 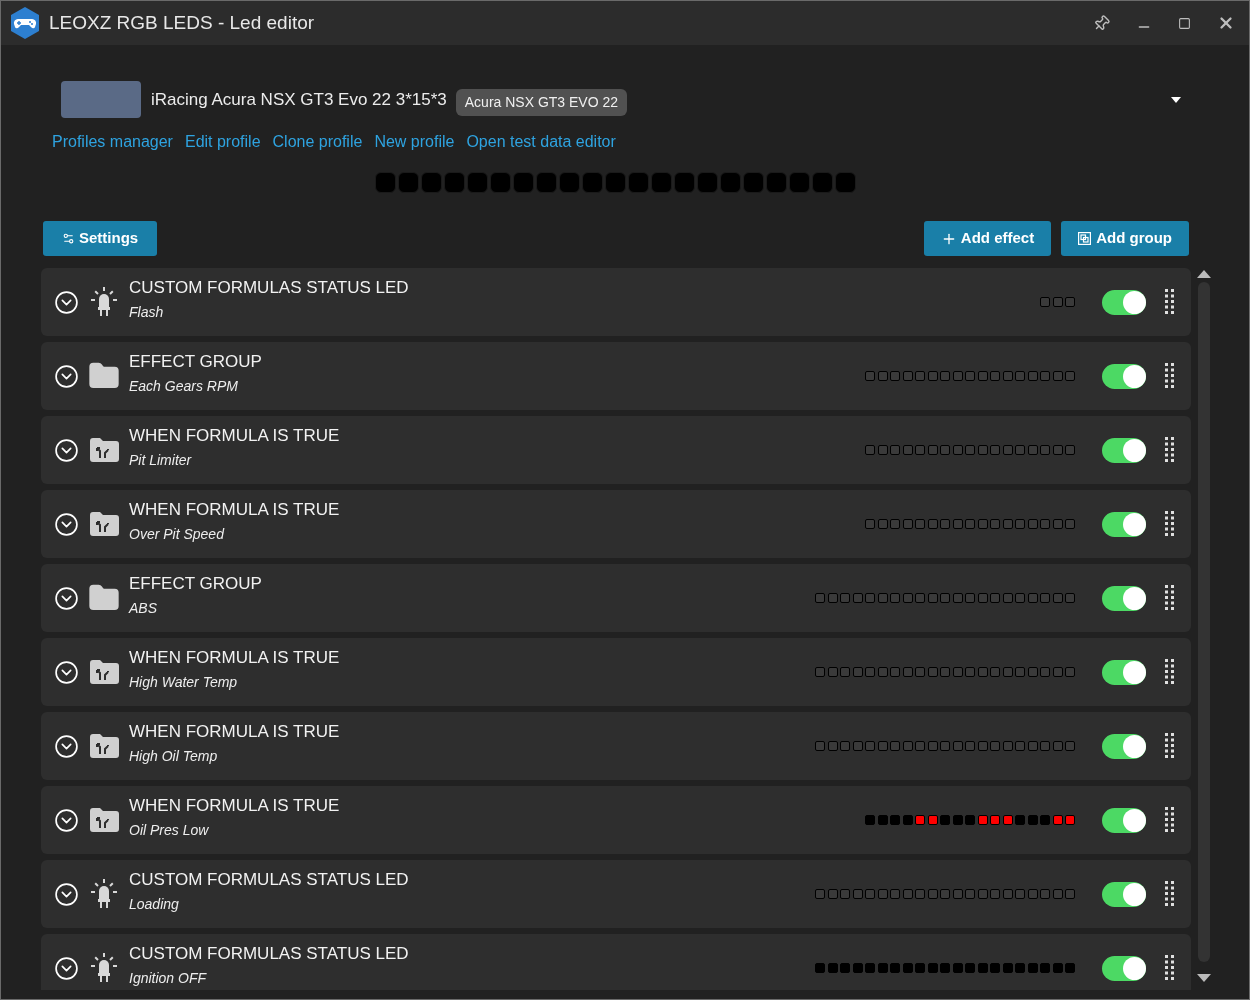 I want to click on effect-row: CUSTOM FORMULAS STATUS LED Flash, so click(x=616, y=302).